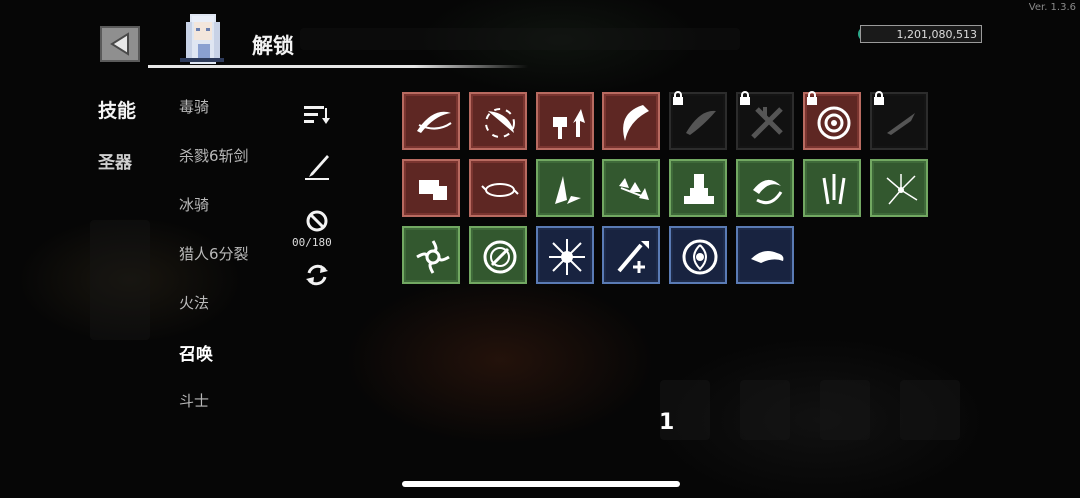  I want to click on back-arrow-icon, so click(119, 44).